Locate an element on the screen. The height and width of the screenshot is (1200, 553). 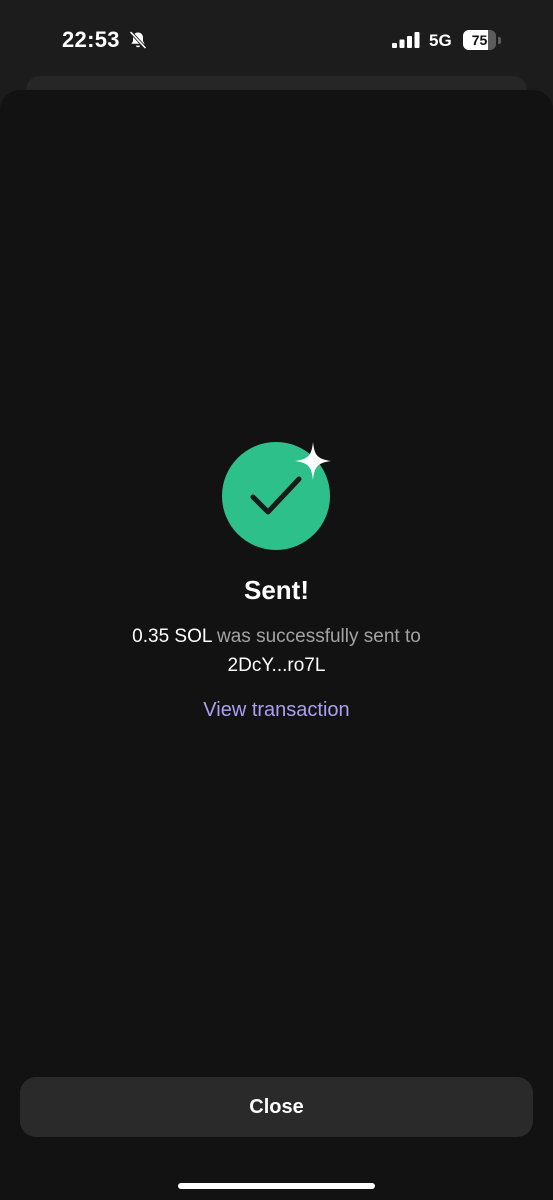
home-indicator is located at coordinates (276, 1186).